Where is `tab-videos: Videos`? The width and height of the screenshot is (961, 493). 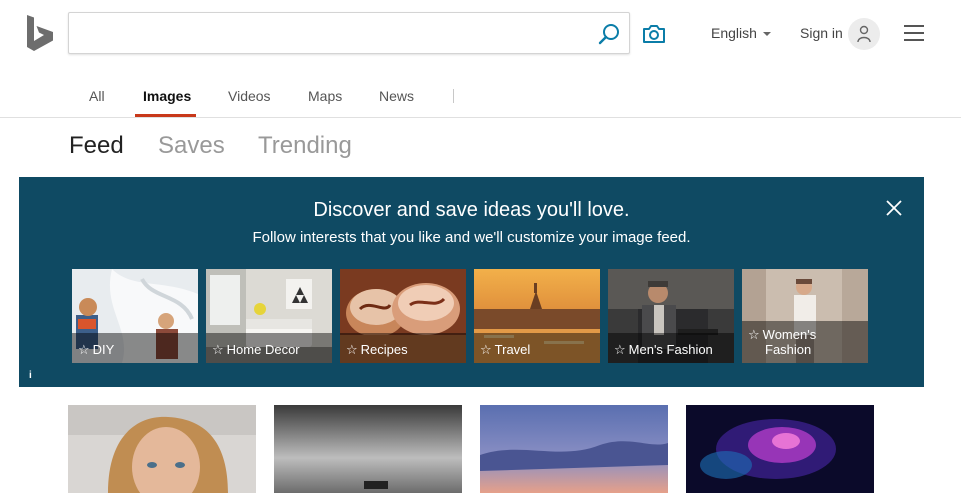
tab-videos: Videos is located at coordinates (249, 96).